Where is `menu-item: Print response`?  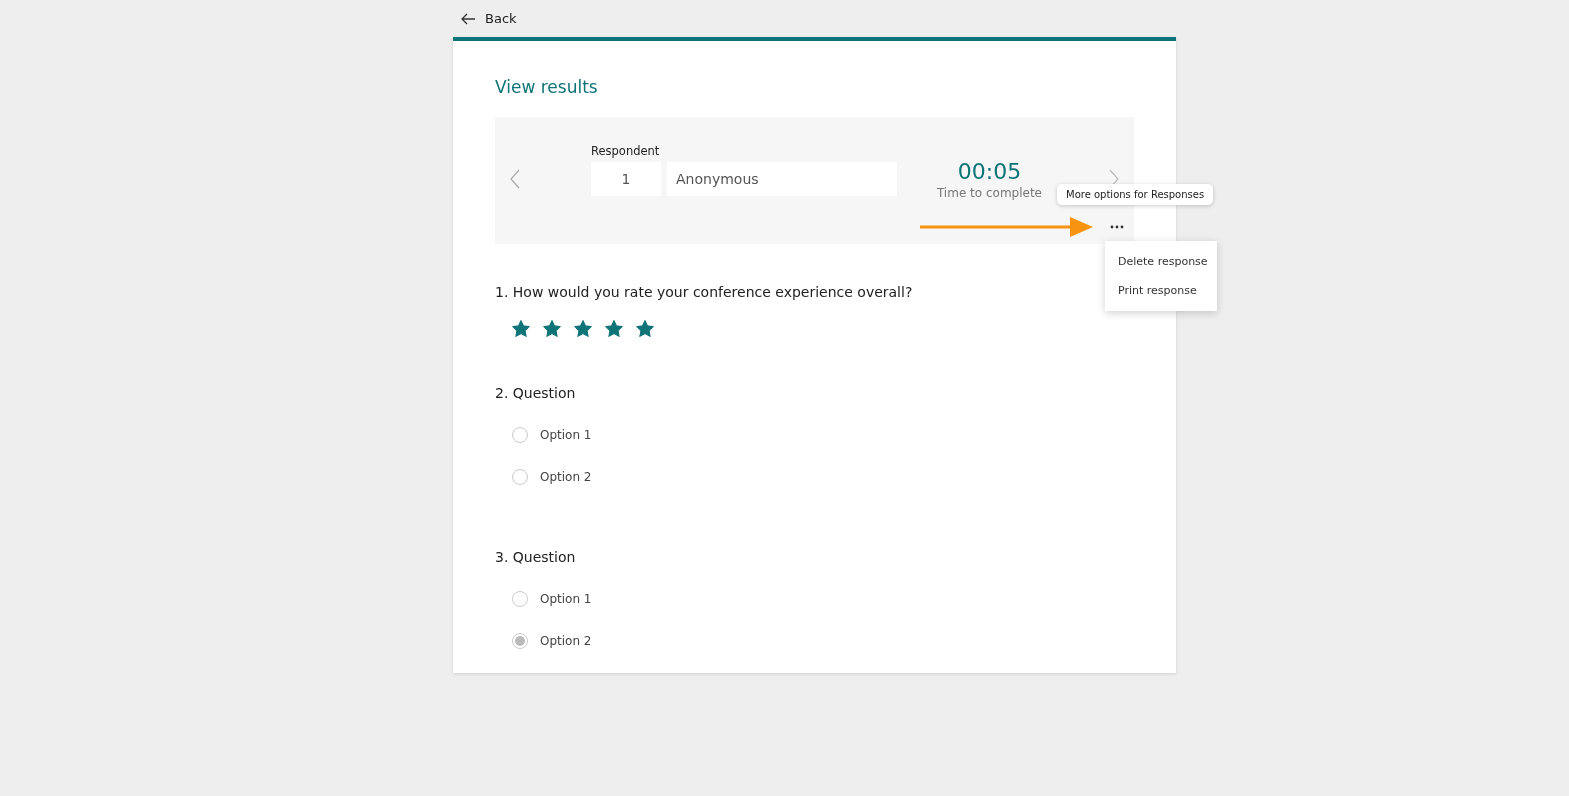 menu-item: Print response is located at coordinates (1161, 290).